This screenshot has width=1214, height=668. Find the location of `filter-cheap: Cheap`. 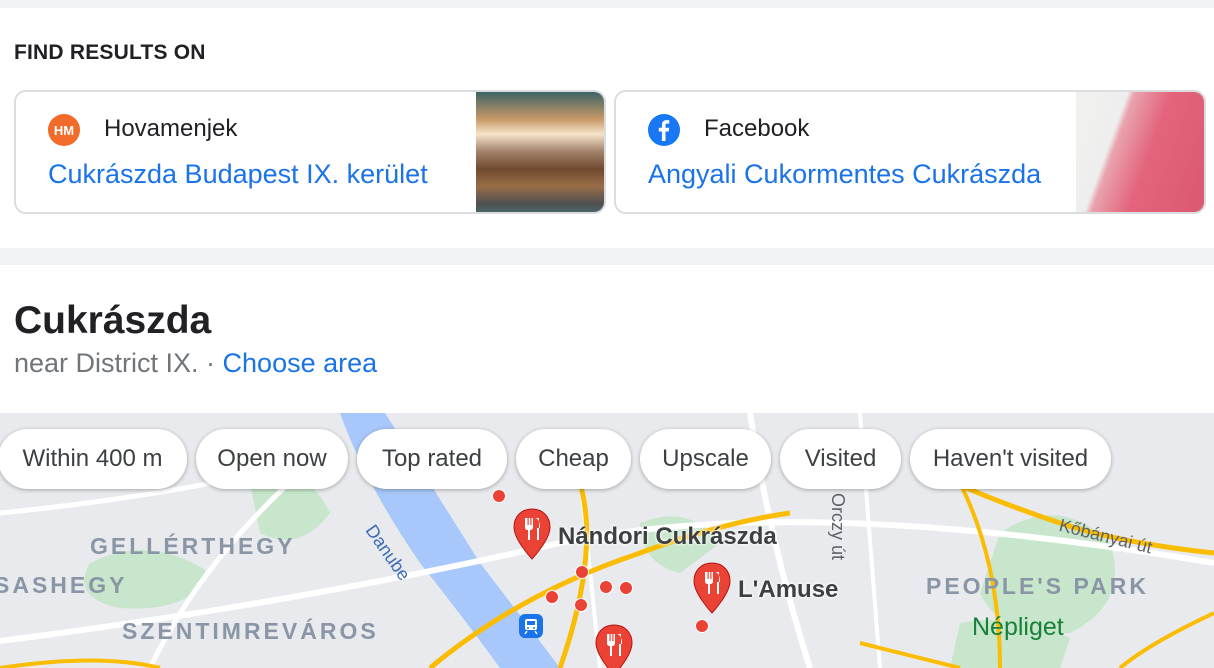

filter-cheap: Cheap is located at coordinates (573, 459).